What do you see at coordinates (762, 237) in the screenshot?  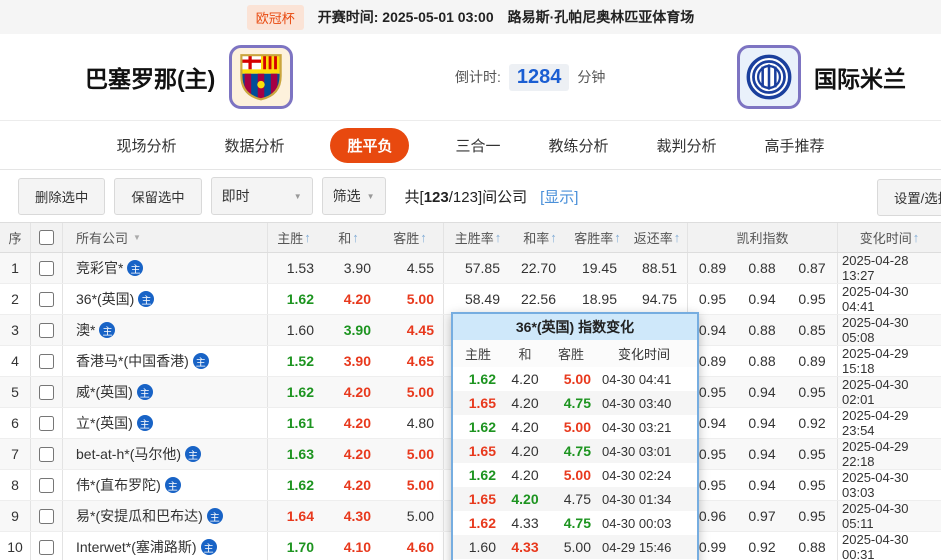 I see `header-kelly: 凯利指数` at bounding box center [762, 237].